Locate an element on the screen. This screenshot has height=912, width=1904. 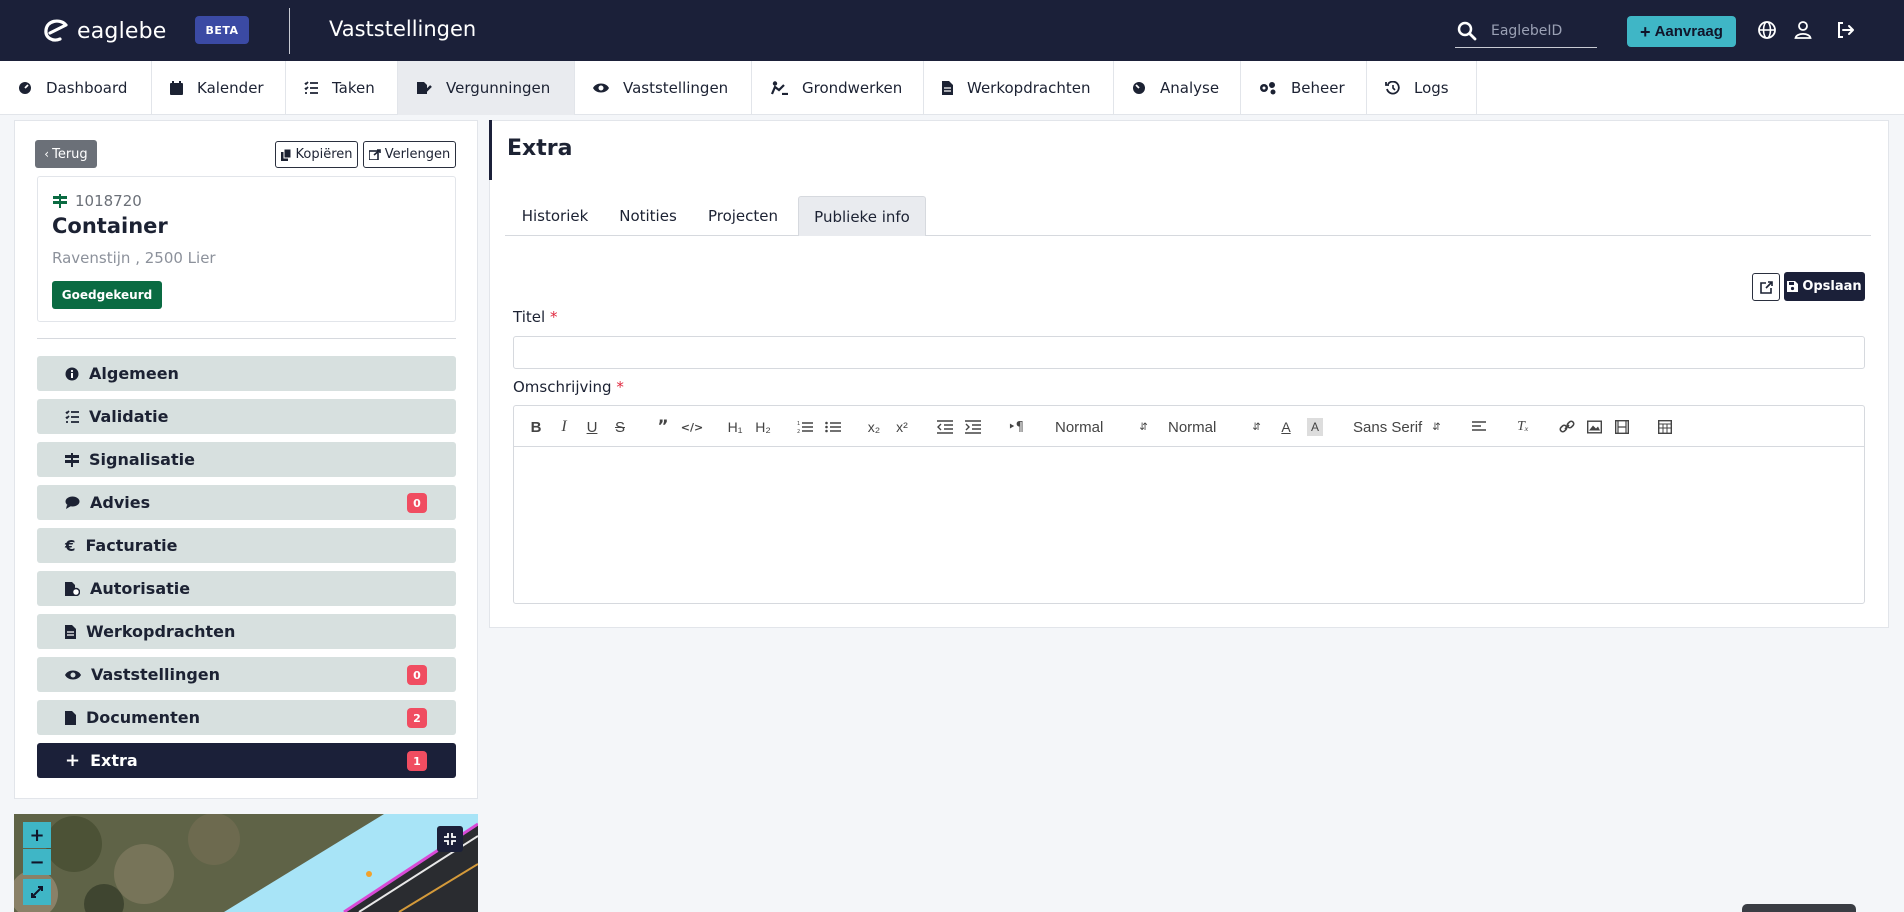
map-view: + − is located at coordinates (246, 863).